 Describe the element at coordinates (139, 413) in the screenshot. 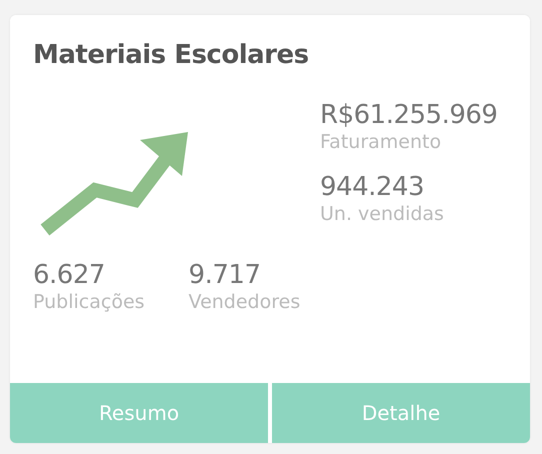

I see `card-button: Resumo` at that location.